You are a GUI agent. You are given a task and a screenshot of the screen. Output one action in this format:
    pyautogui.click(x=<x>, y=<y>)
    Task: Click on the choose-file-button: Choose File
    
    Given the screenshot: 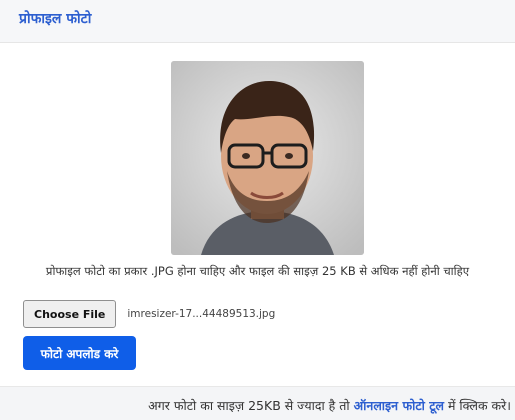 What is the action you would take?
    pyautogui.click(x=70, y=314)
    